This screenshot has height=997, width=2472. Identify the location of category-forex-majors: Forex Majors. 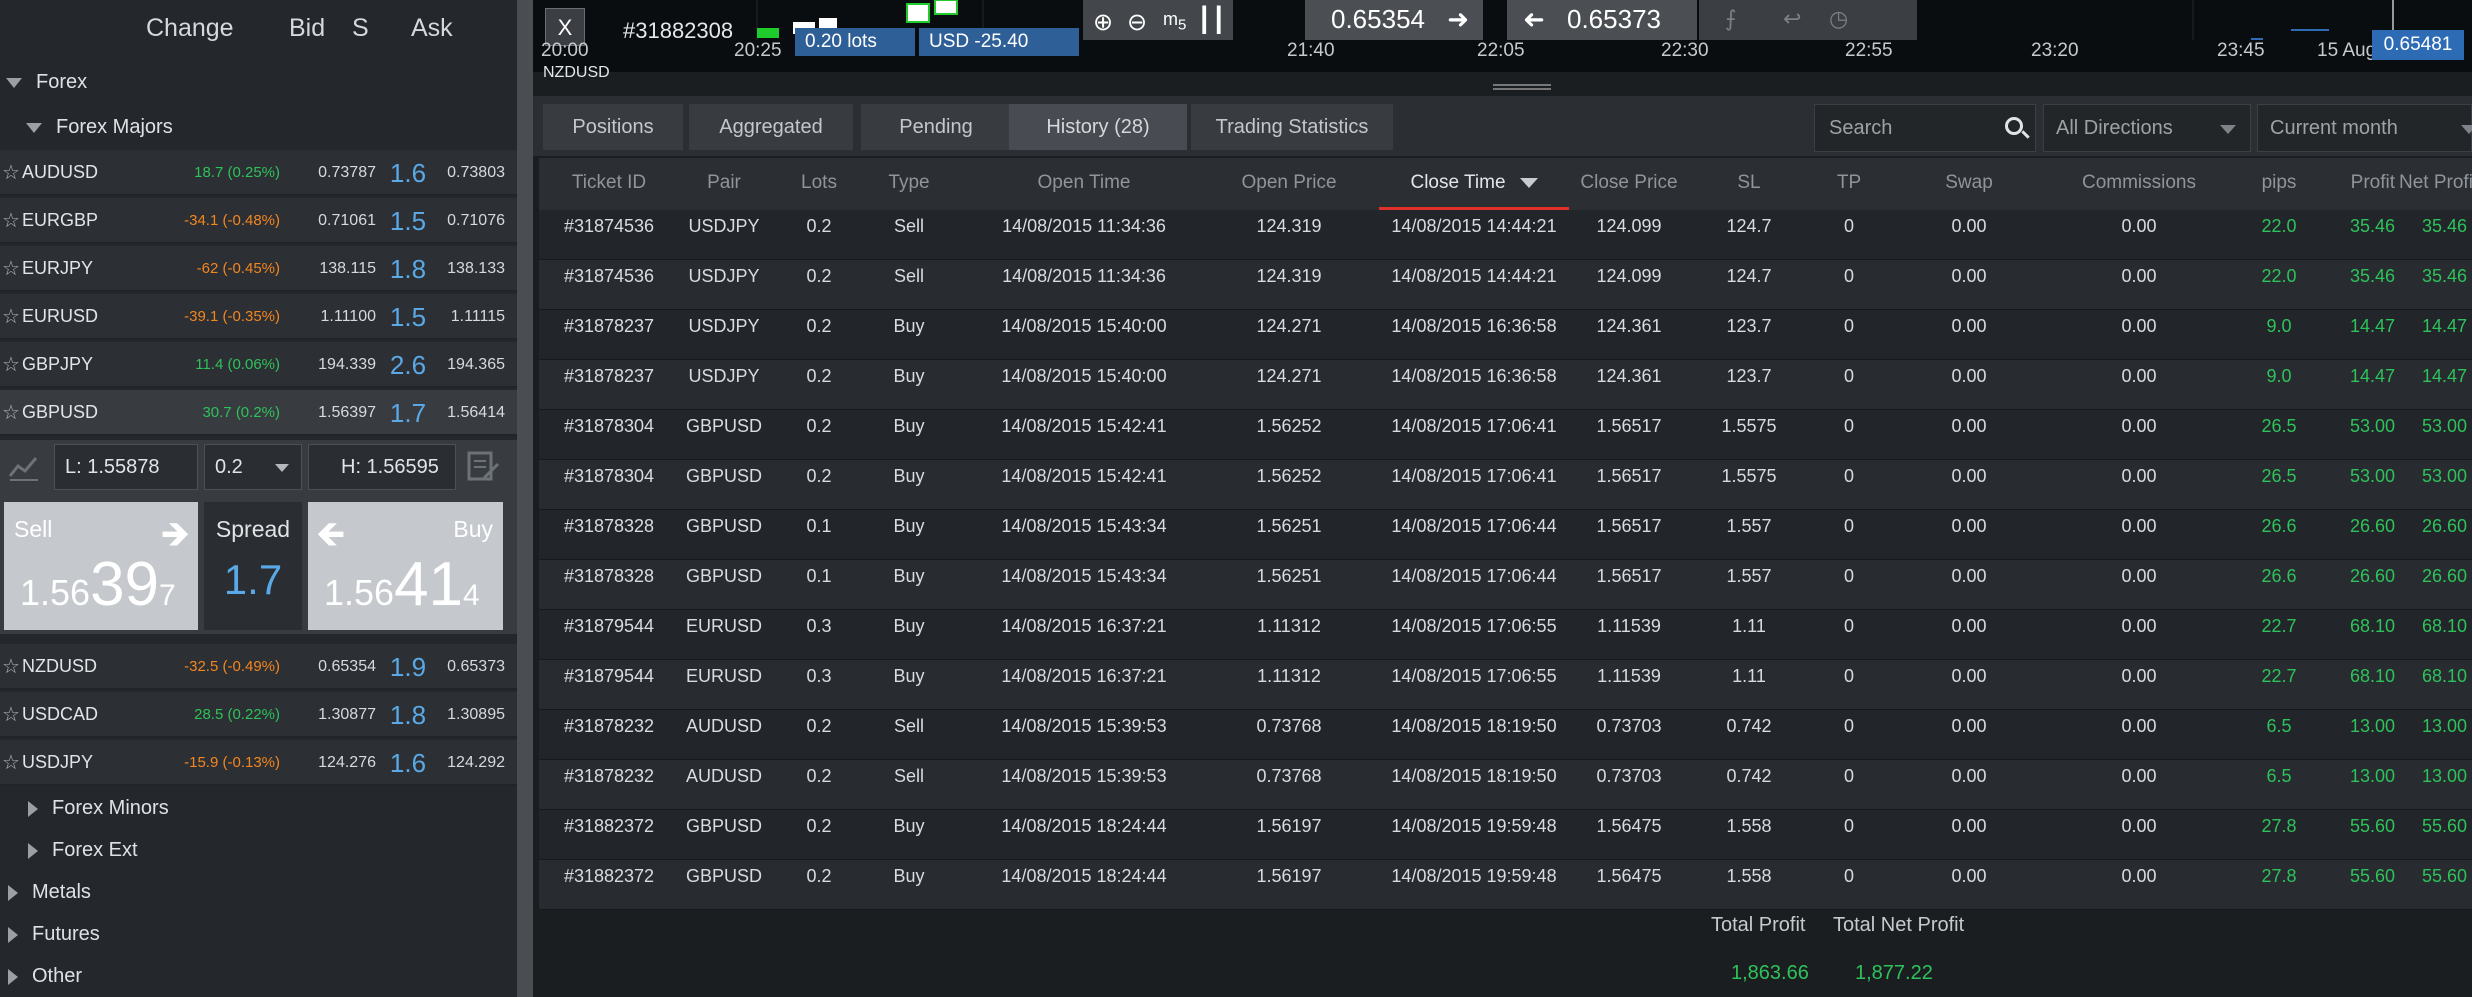
(99, 127).